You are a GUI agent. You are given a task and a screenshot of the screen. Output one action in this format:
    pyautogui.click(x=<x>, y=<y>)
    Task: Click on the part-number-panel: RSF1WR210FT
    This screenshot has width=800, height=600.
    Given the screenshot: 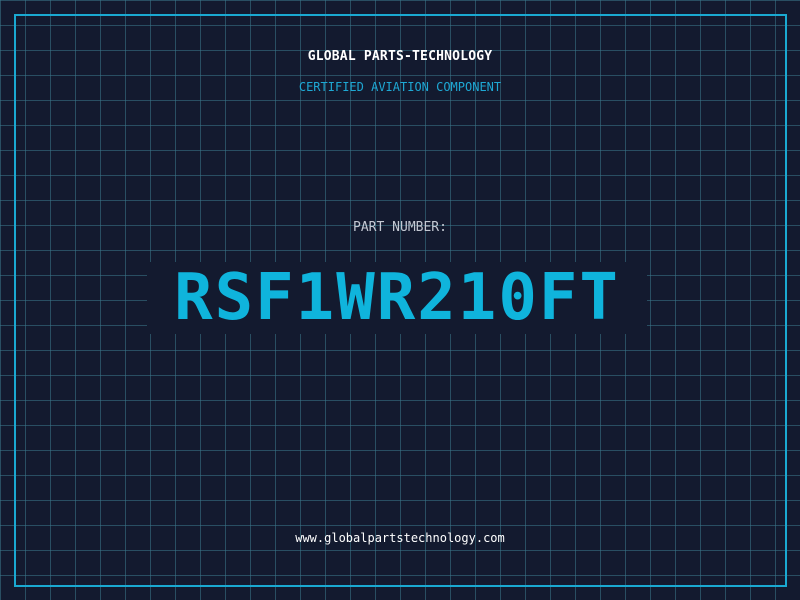 What is the action you would take?
    pyautogui.click(x=397, y=298)
    